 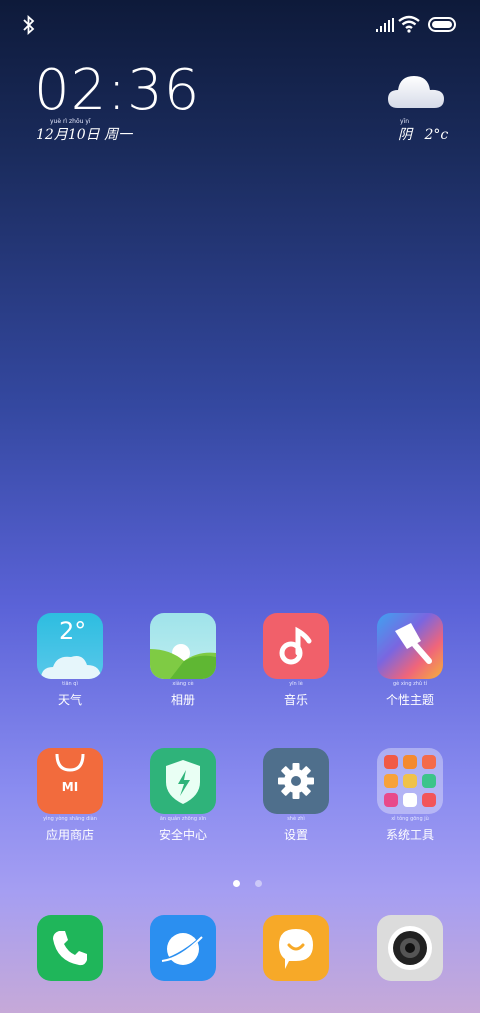 I want to click on app-security: ān quán zhōng xīn 安全中心, so click(x=183, y=795).